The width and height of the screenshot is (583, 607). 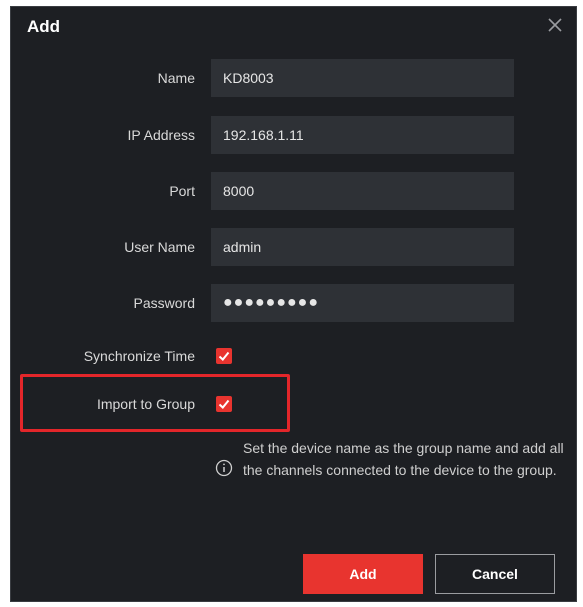 What do you see at coordinates (495, 574) in the screenshot?
I see `cancel-button: Cancel` at bounding box center [495, 574].